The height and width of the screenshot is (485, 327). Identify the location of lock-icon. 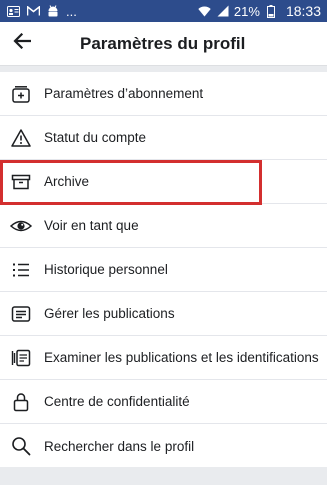
(21, 402).